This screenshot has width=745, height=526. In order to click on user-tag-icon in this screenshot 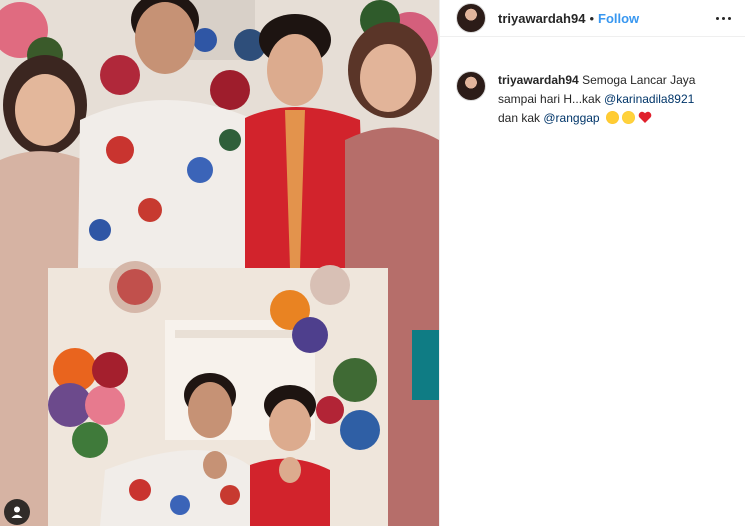, I will do `click(17, 512)`.